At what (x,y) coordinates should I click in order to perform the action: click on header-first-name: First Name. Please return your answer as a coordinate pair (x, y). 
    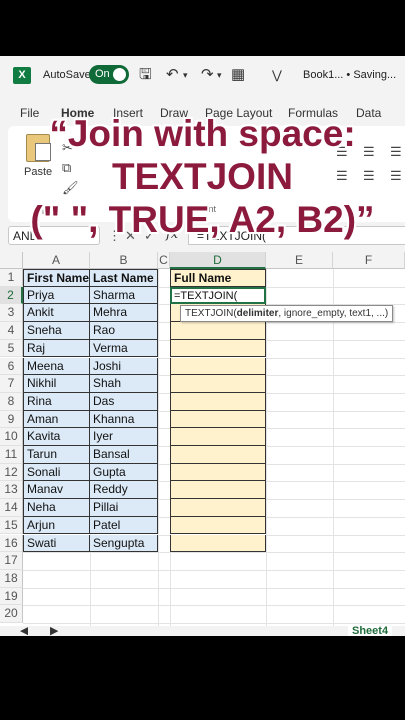
    Looking at the image, I should click on (56, 278).